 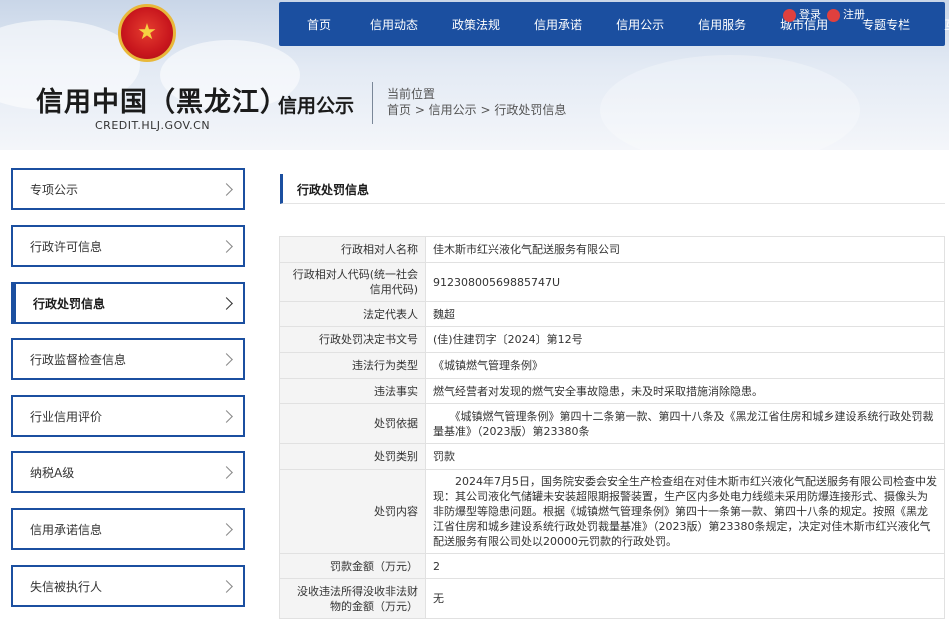 What do you see at coordinates (640, 24) in the screenshot?
I see `nav-item-credit-publicity: 信用公示` at bounding box center [640, 24].